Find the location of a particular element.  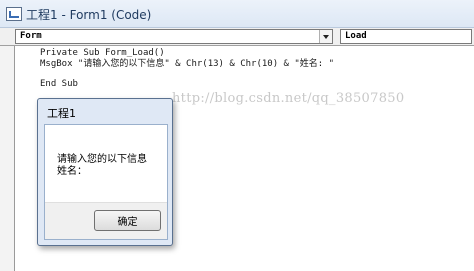

code-line: Private Sub Form_Load() is located at coordinates (102, 53).